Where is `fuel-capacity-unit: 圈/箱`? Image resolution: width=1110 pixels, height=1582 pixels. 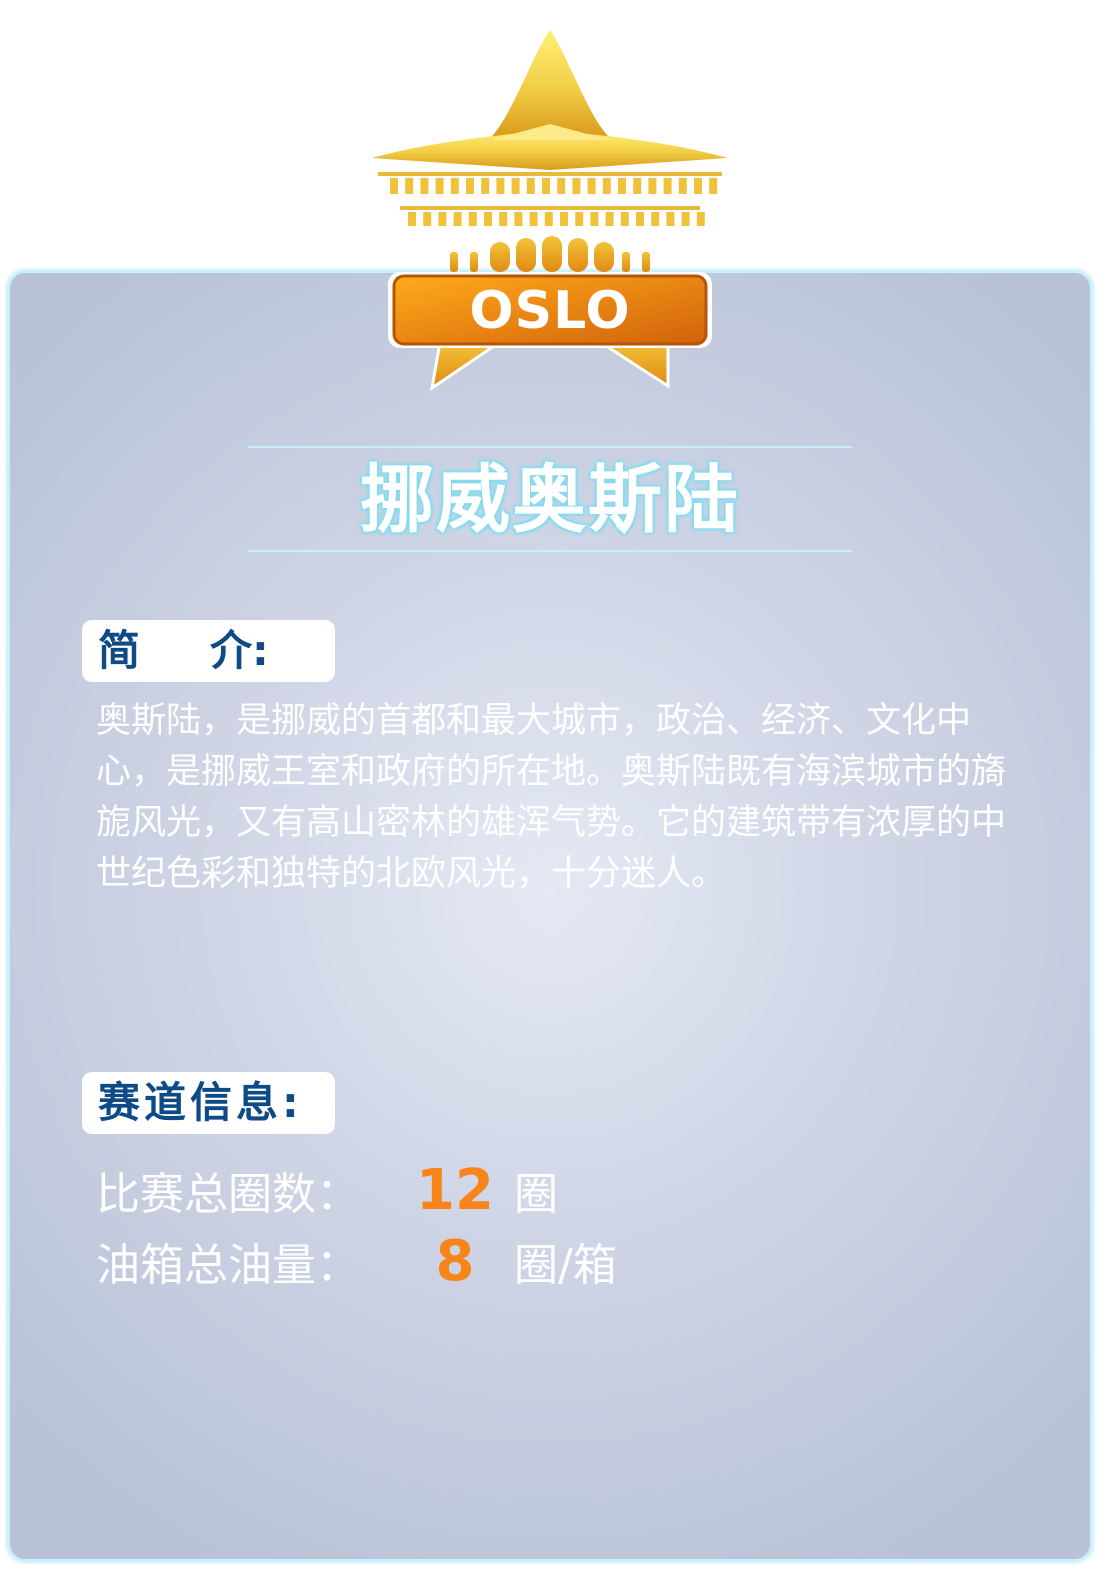 fuel-capacity-unit: 圈/箱 is located at coordinates (565, 1265).